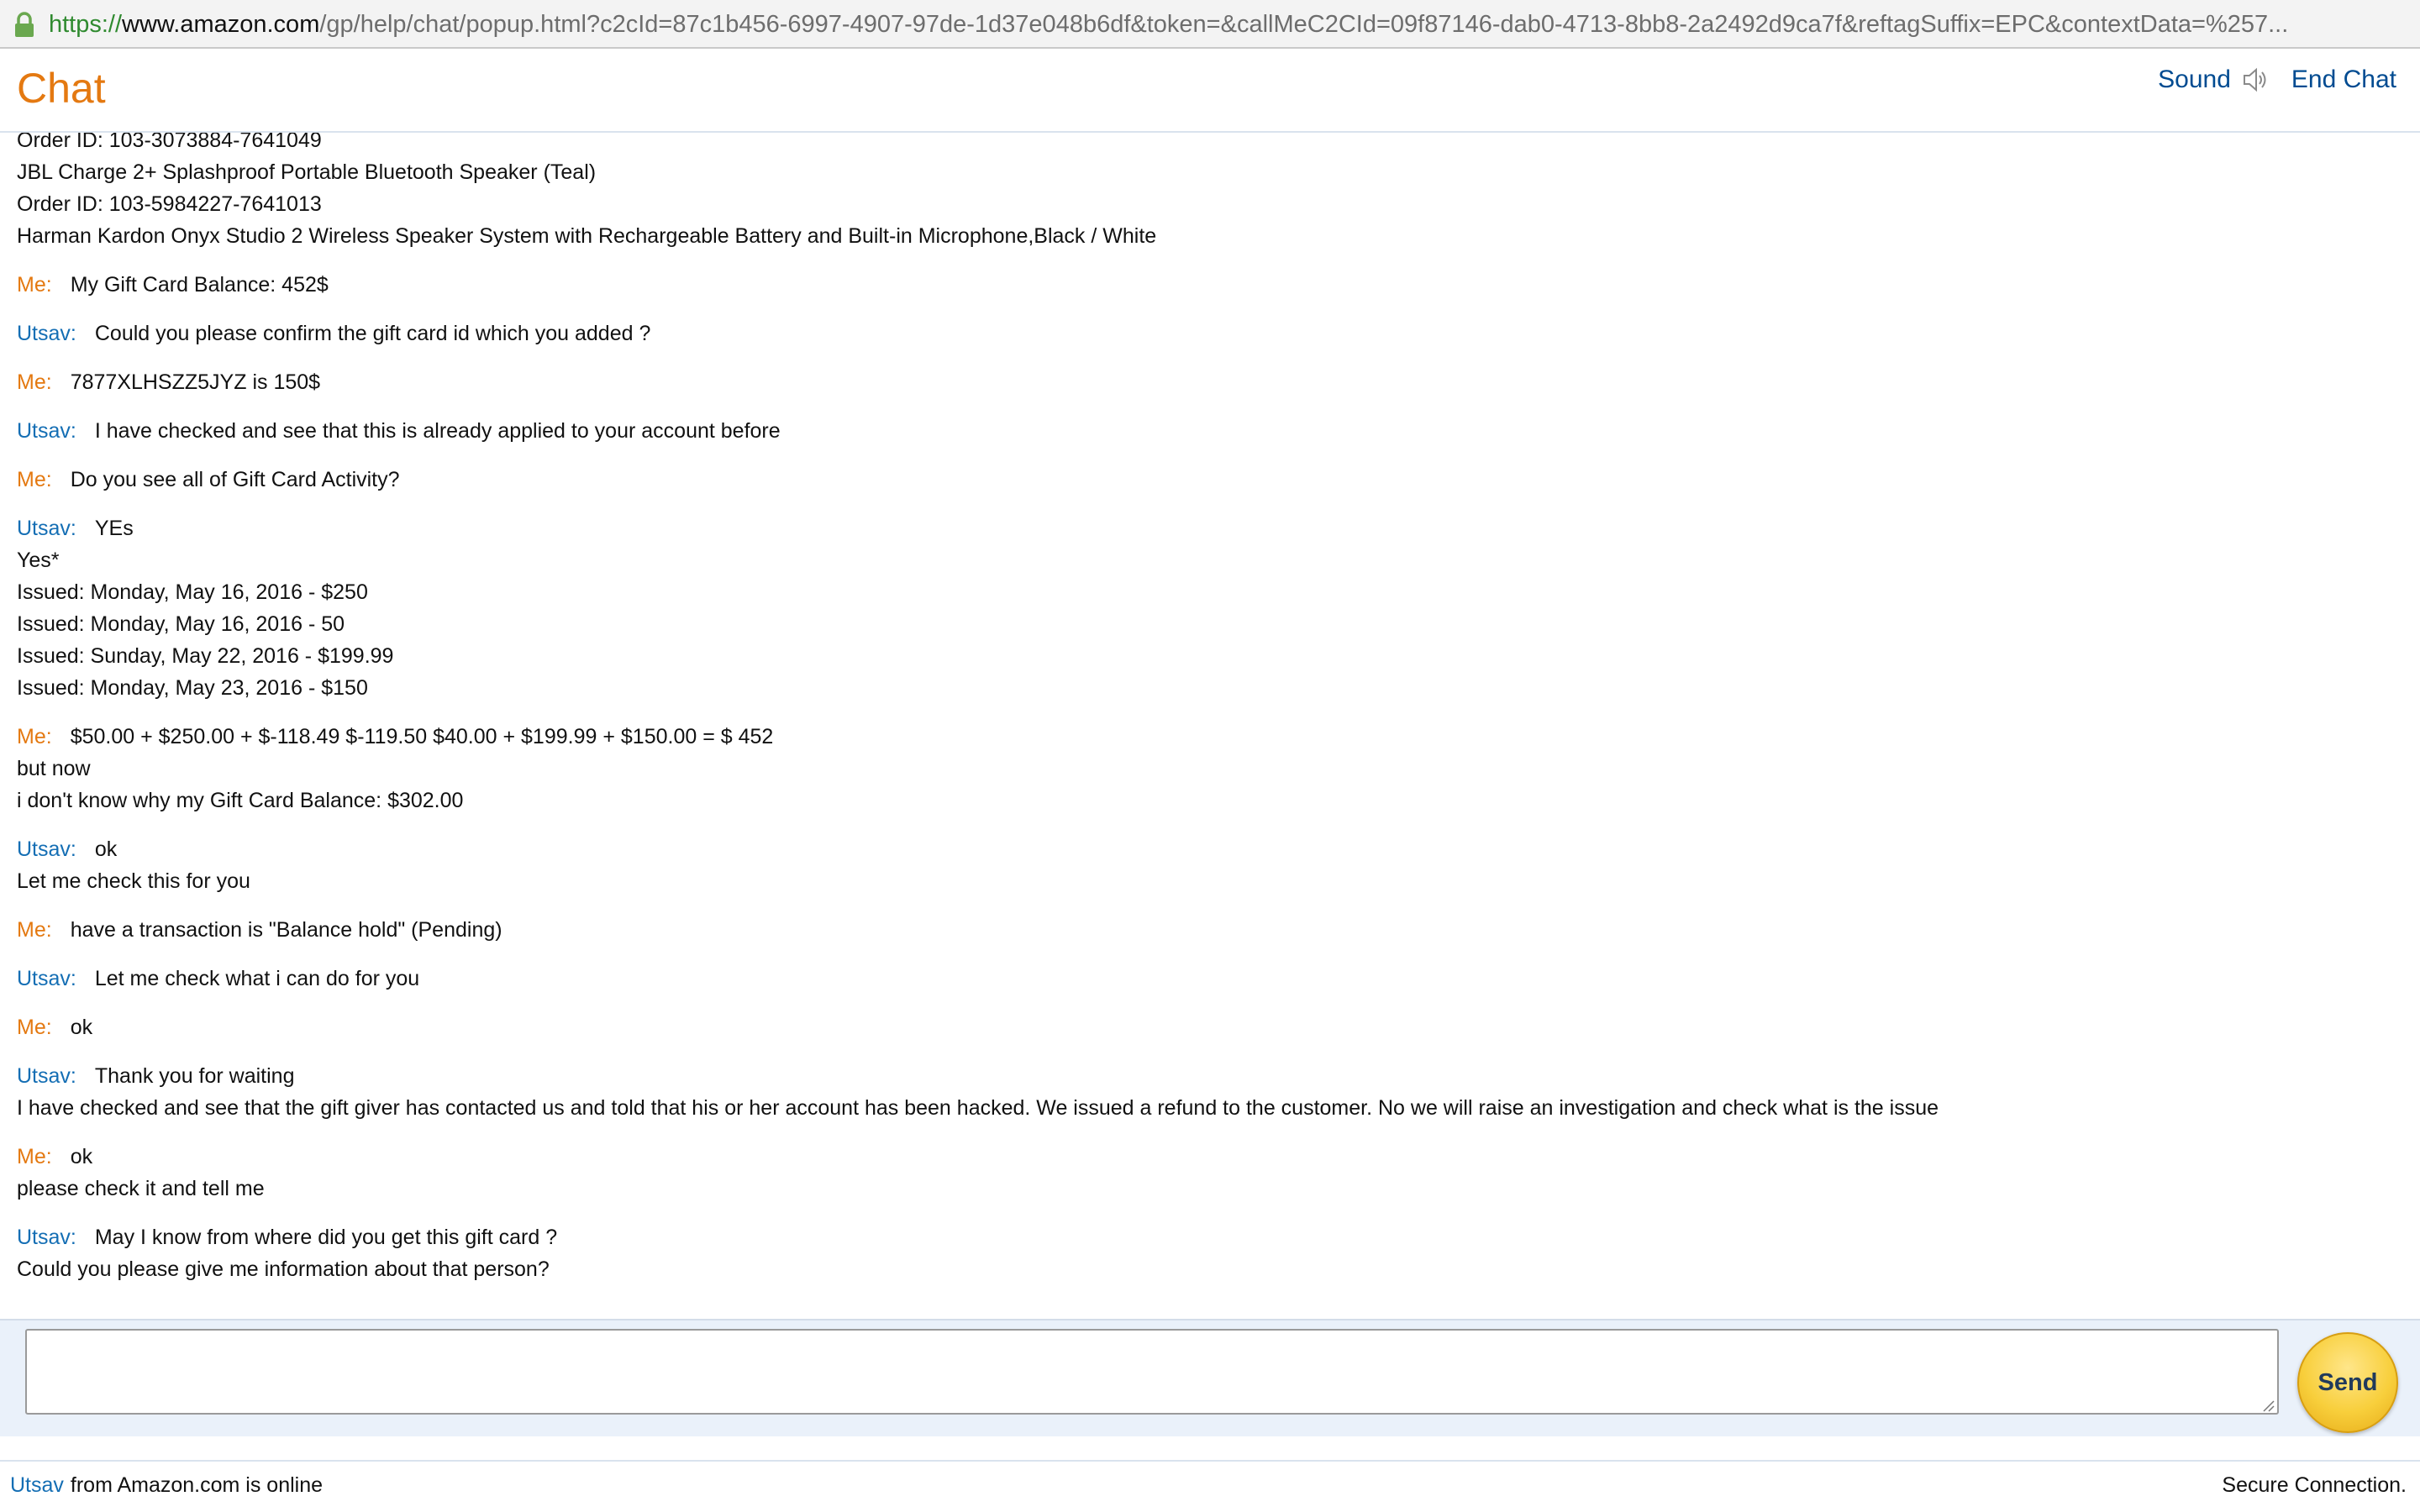 The height and width of the screenshot is (1512, 2420). I want to click on chat-message: Me: ok please check it and tell me, so click(1218, 1173).